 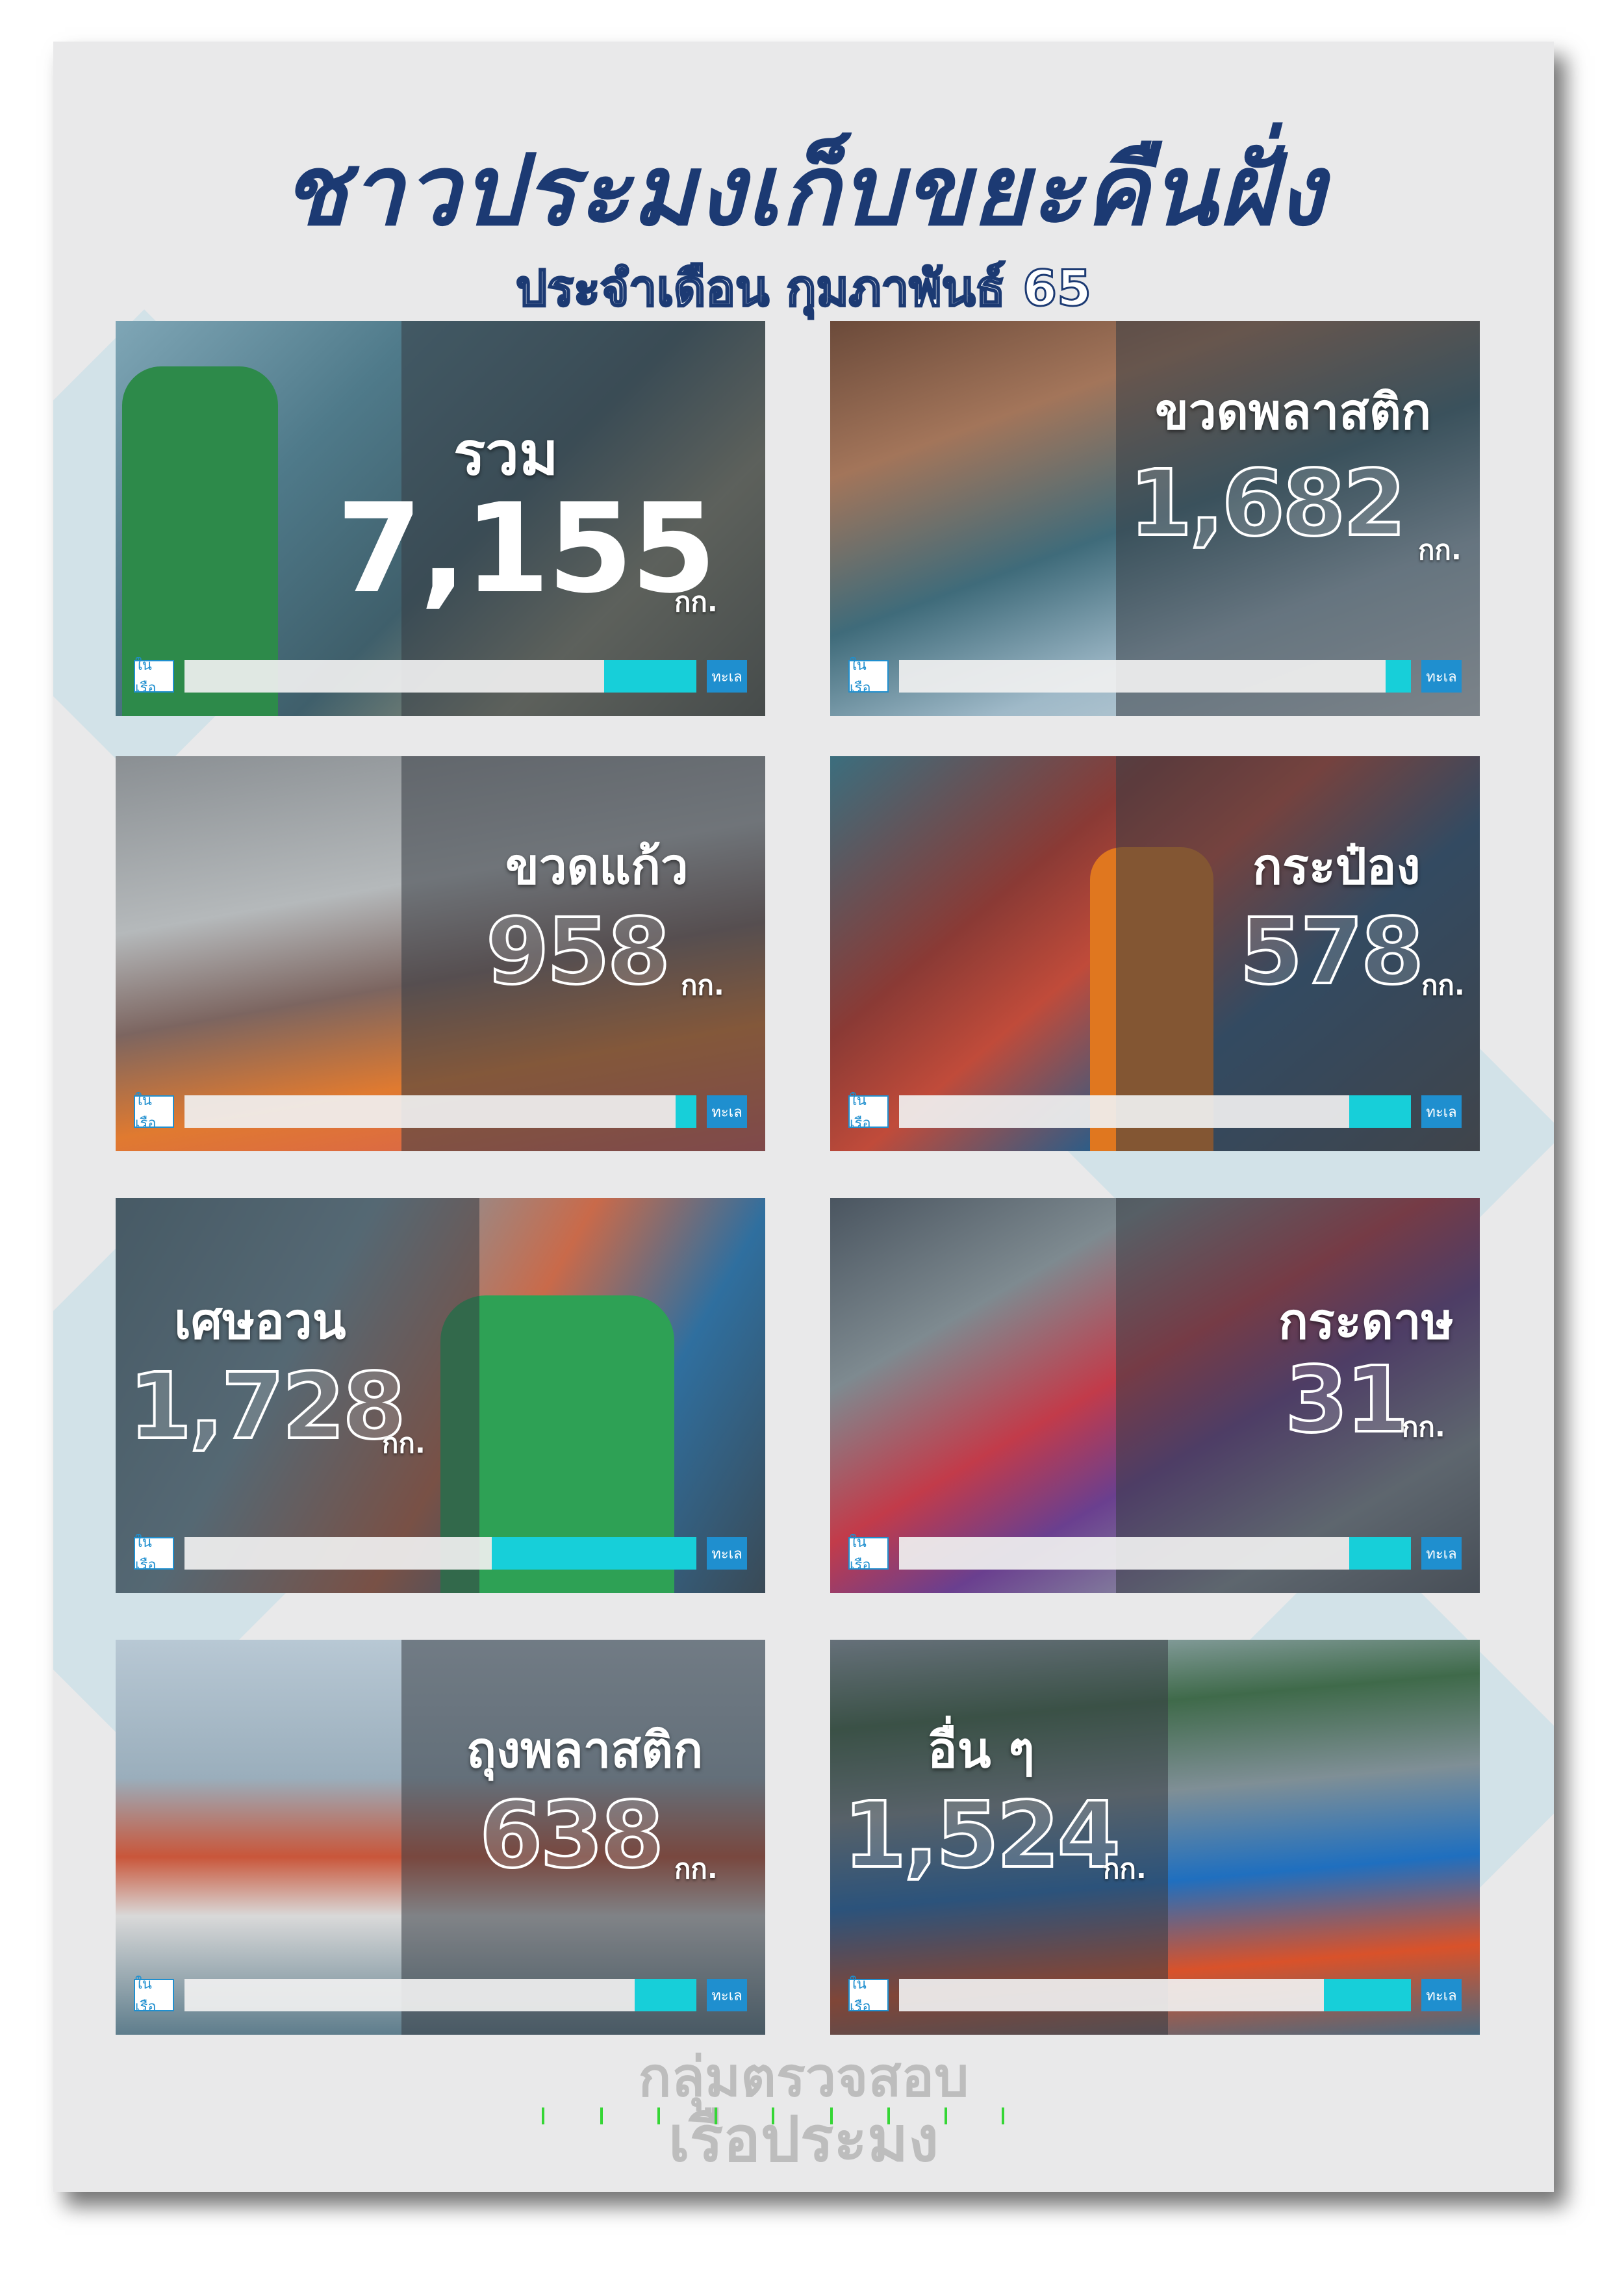 What do you see at coordinates (440, 1395) in the screenshot?
I see `stat-card-fishing-nets: เศษอวน 1,728 กก. ในเรือ ทะเล` at bounding box center [440, 1395].